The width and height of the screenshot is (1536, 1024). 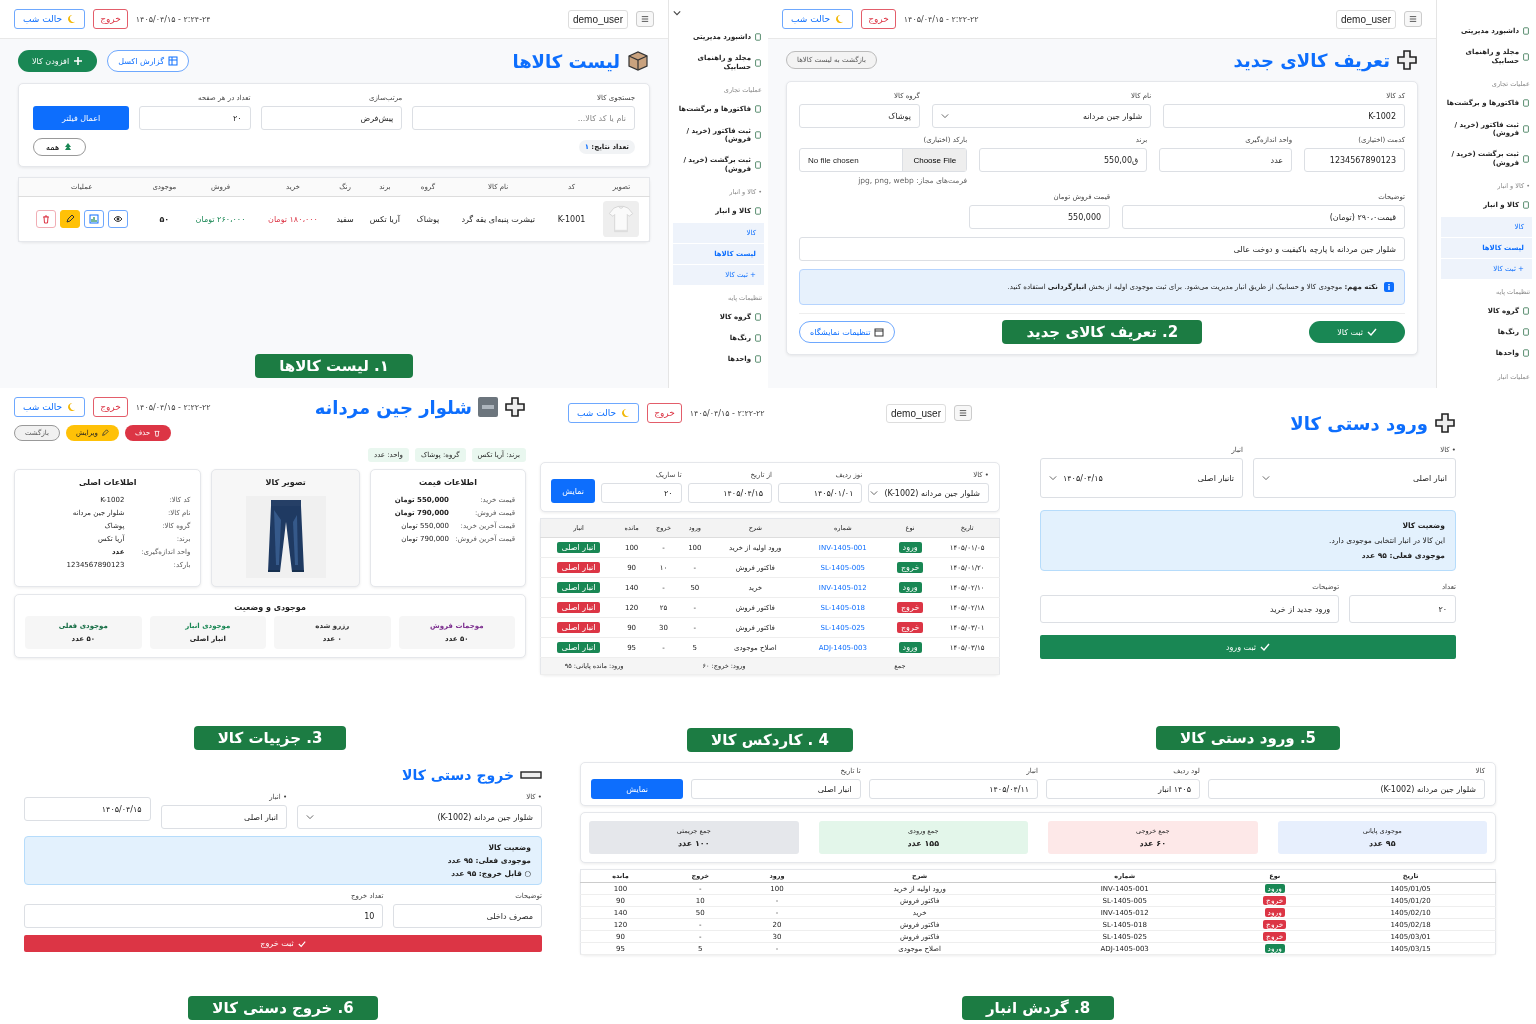 What do you see at coordinates (285, 482) in the screenshot?
I see `card-title: تصویر کالا` at bounding box center [285, 482].